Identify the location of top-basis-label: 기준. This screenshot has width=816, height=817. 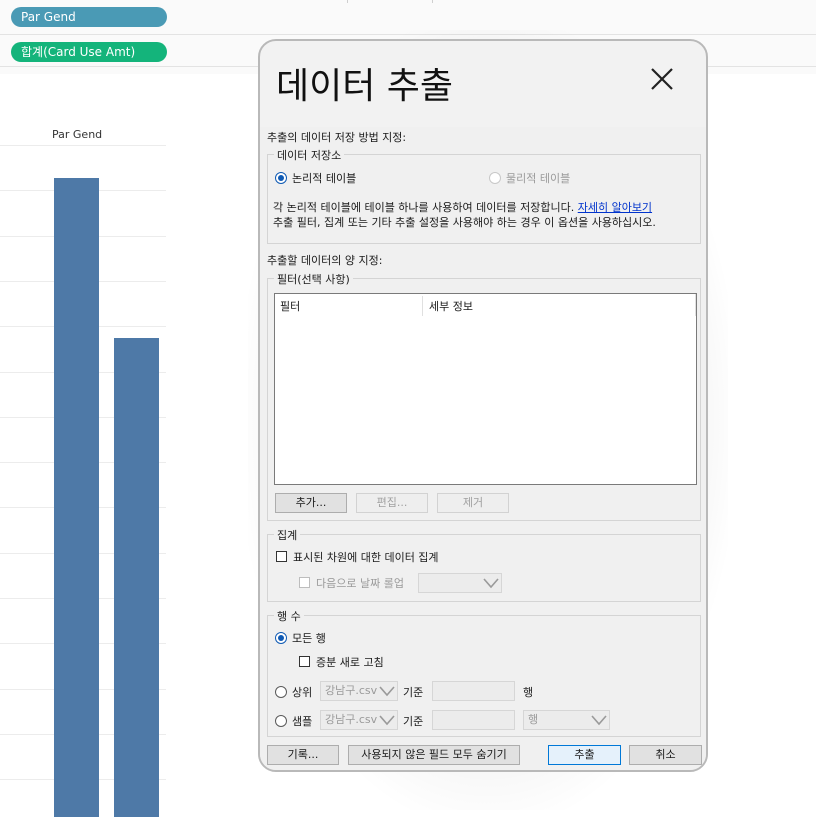
(413, 692).